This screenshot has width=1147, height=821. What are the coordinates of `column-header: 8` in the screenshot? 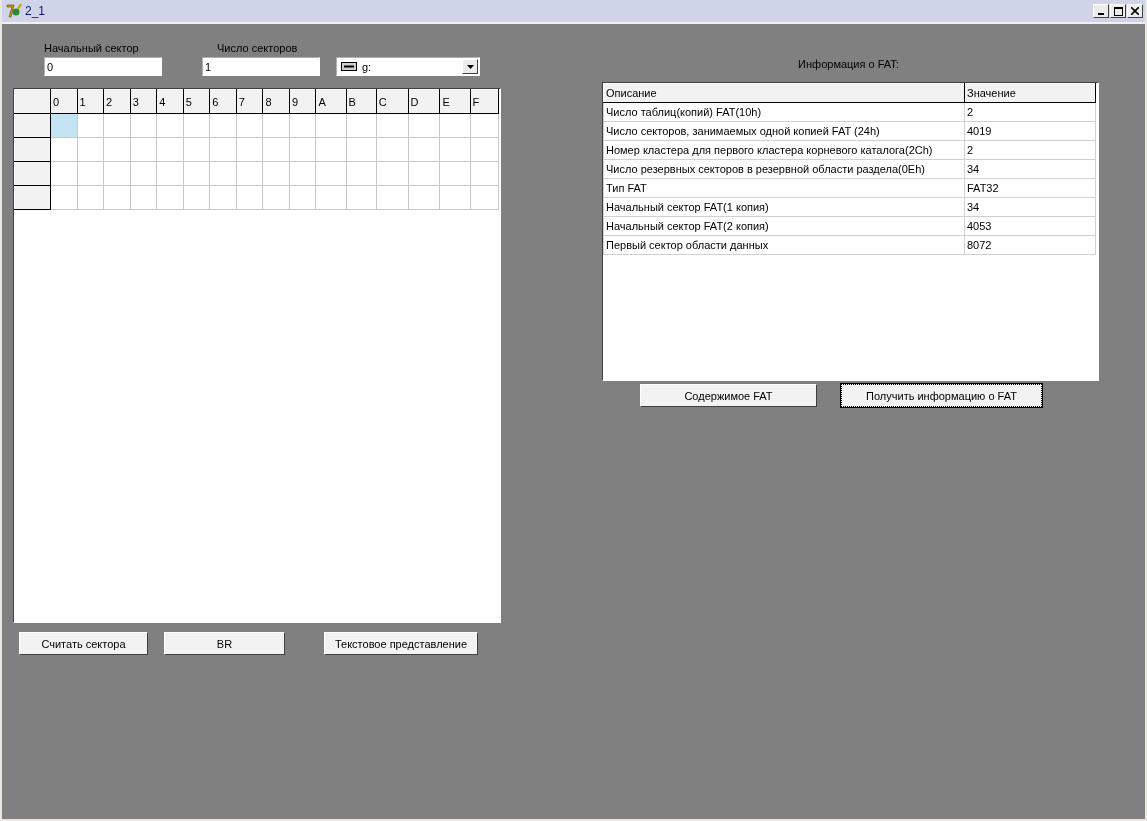 It's located at (276, 101).